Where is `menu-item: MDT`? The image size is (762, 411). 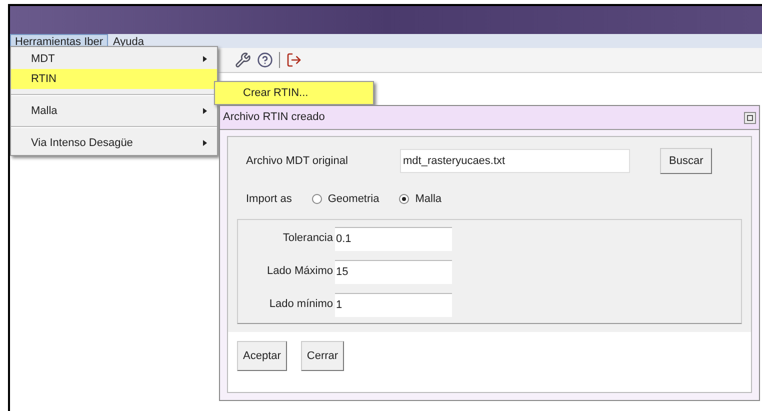
menu-item: MDT is located at coordinates (114, 59).